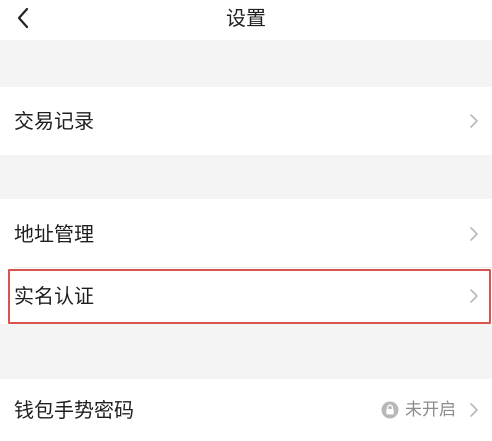  What do you see at coordinates (54, 296) in the screenshot?
I see `settings-item-label: 实名认证` at bounding box center [54, 296].